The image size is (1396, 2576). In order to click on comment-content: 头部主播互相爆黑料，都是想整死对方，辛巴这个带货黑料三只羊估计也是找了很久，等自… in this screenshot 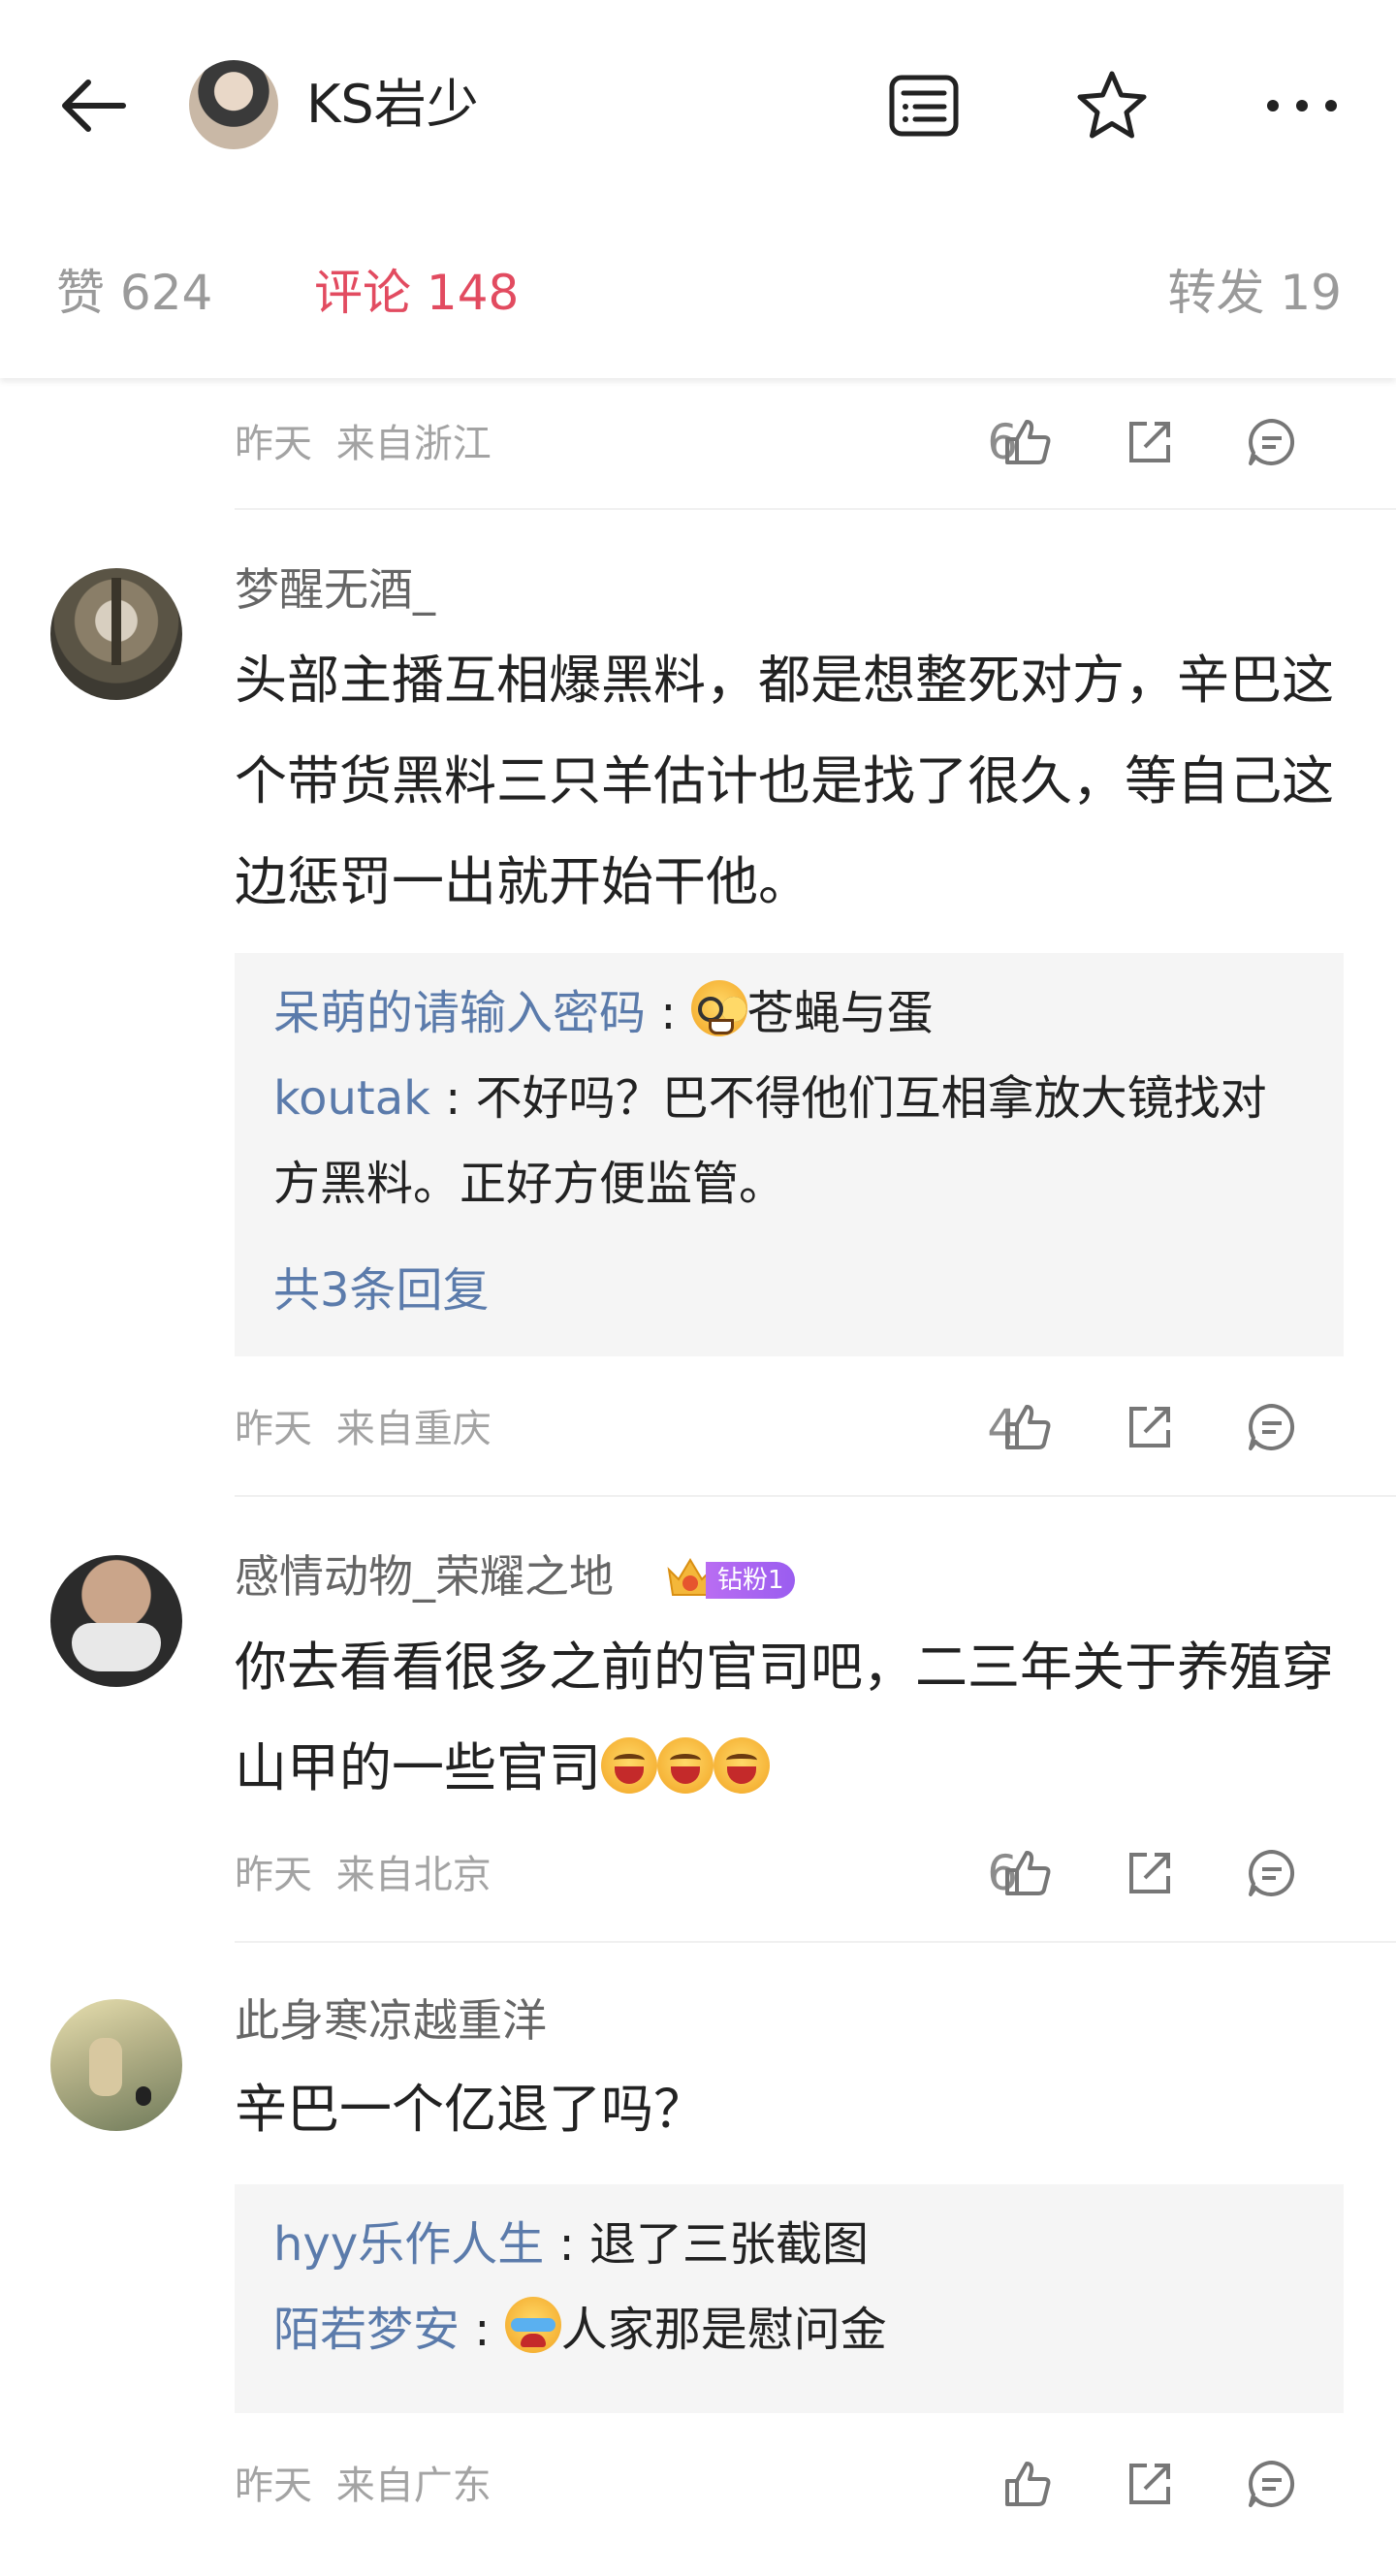, I will do `click(784, 781)`.